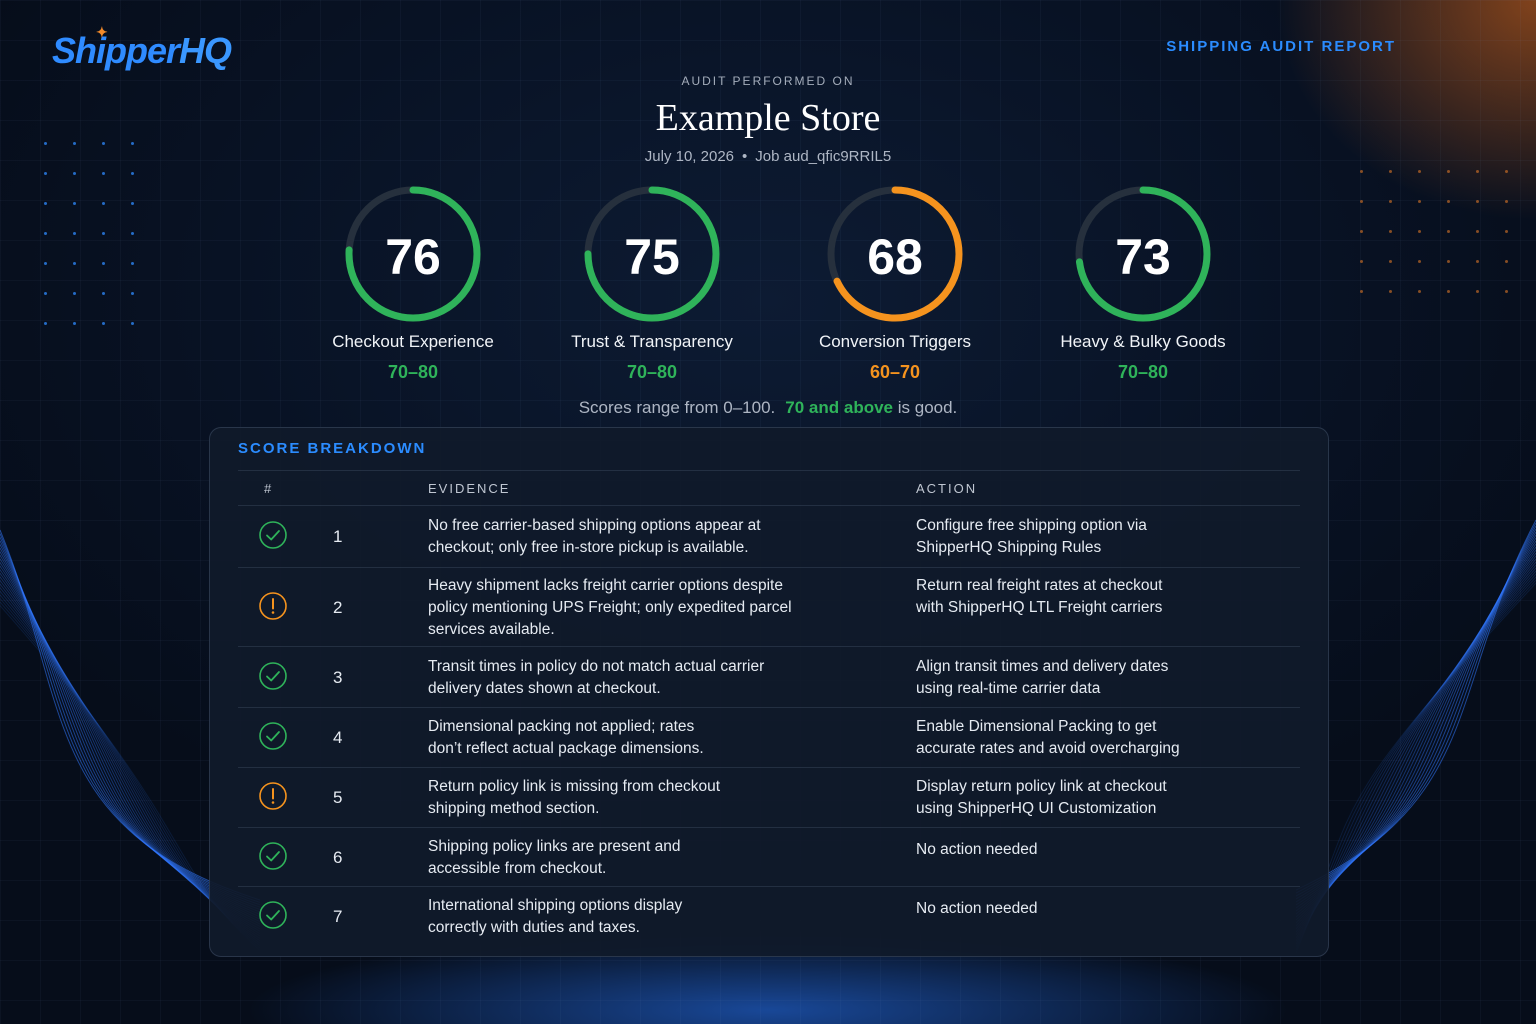 Image resolution: width=1536 pixels, height=1024 pixels. I want to click on row-number: 6, so click(338, 857).